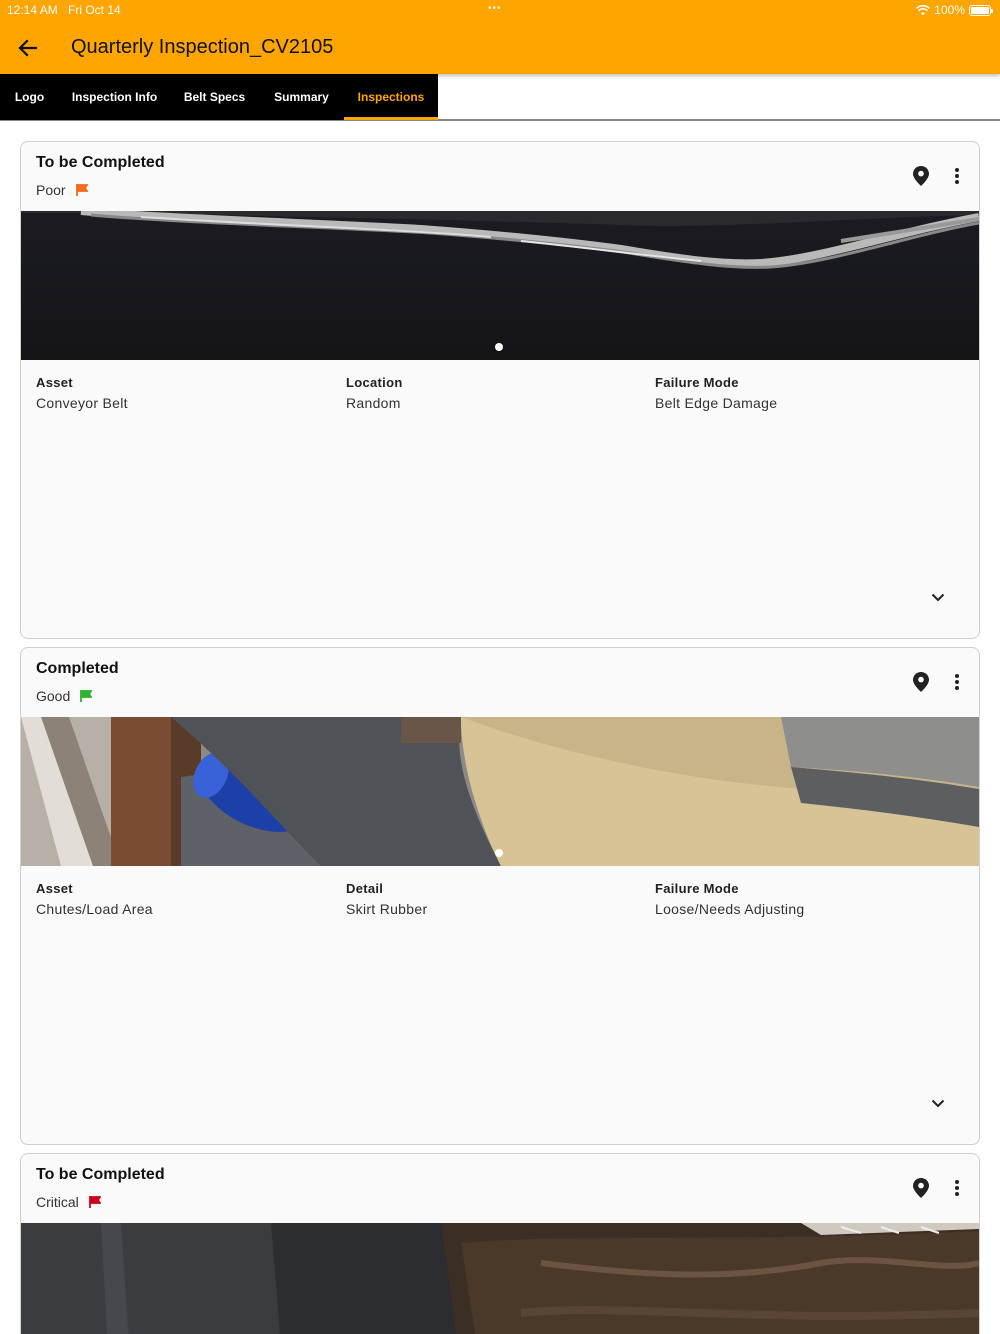 The image size is (1000, 1334). Describe the element at coordinates (301, 97) in the screenshot. I see `tab-summary: Summary` at that location.